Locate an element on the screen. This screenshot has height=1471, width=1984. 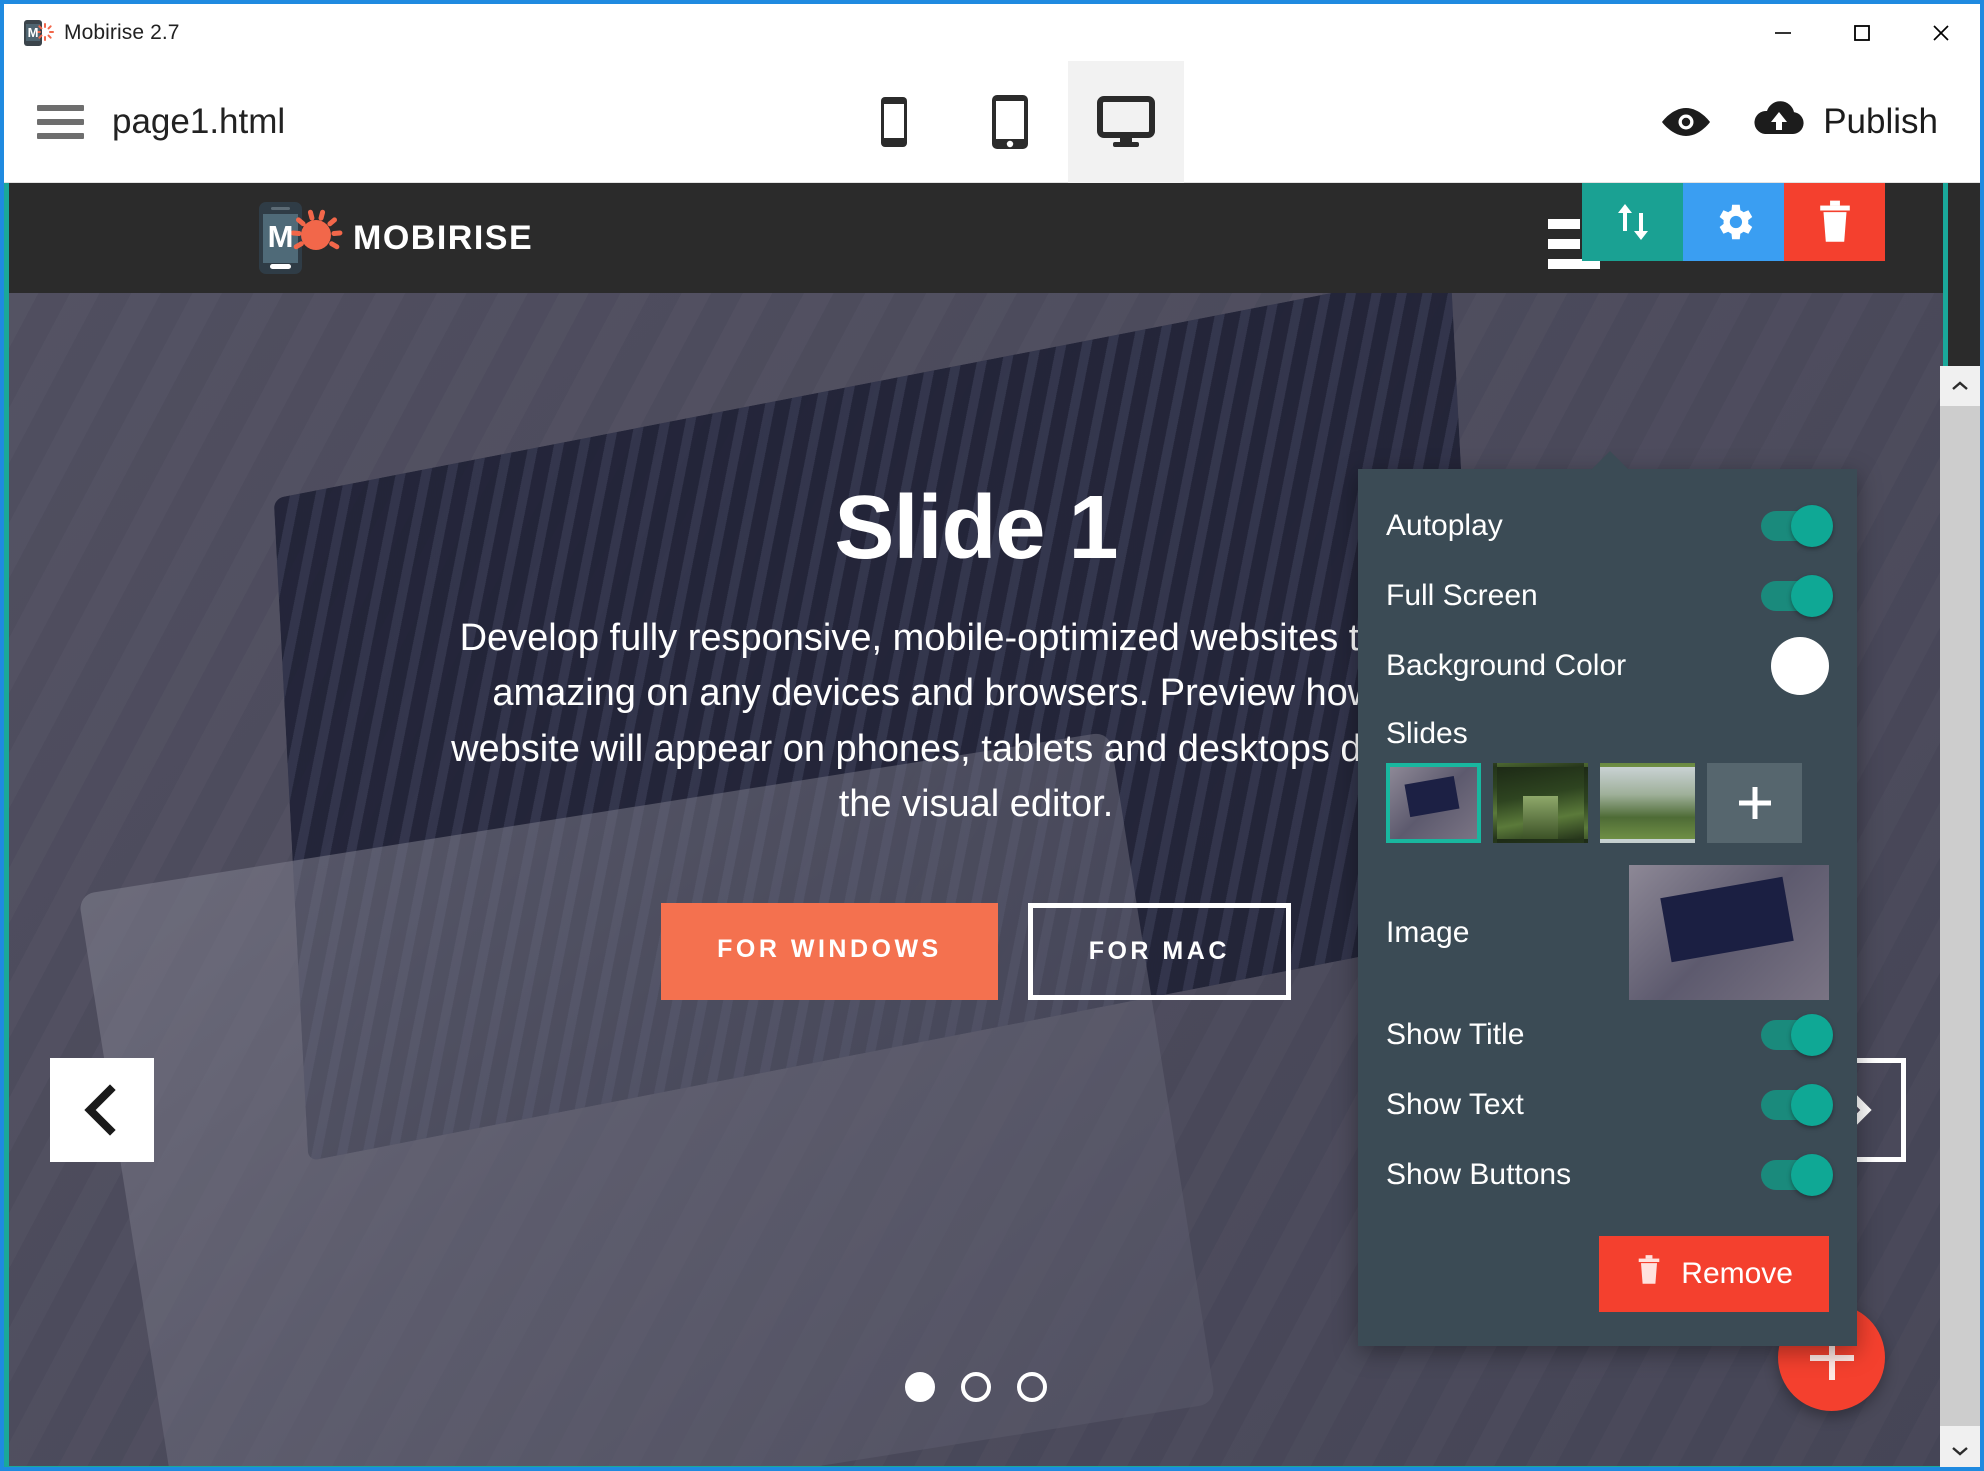
device-tab-tablet is located at coordinates (1010, 122).